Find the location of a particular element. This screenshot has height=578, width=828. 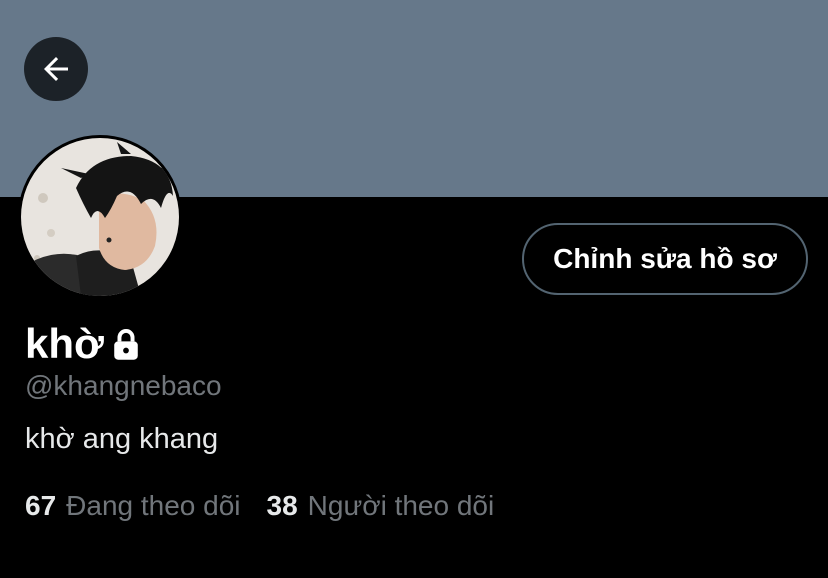

follow-stats: 67 Đang theo dõi 38 Người theo dõi is located at coordinates (272, 506).